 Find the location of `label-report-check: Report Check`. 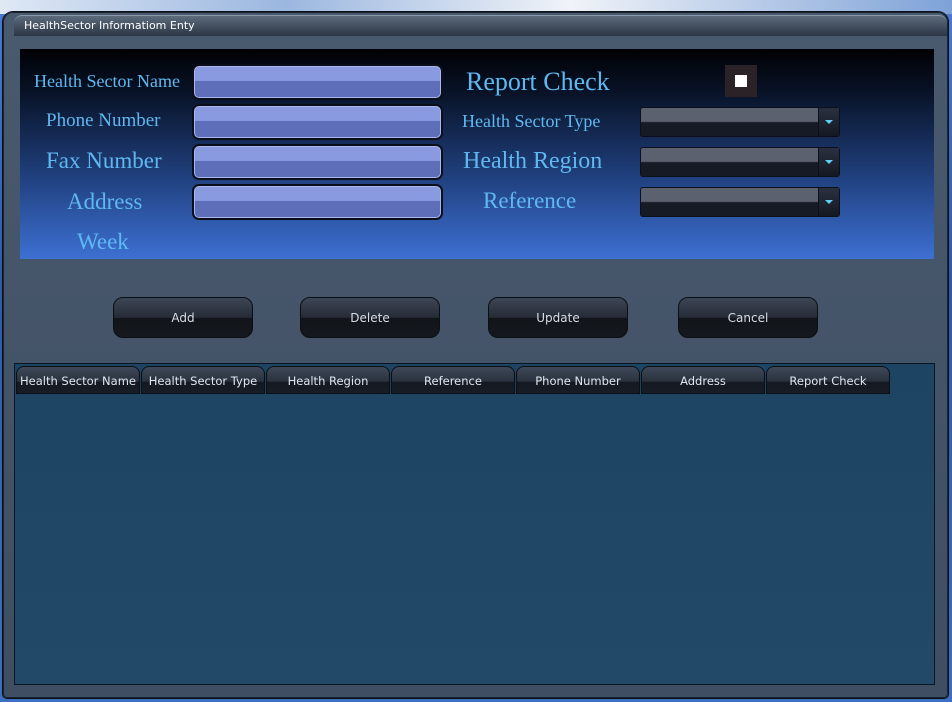

label-report-check: Report Check is located at coordinates (538, 81).